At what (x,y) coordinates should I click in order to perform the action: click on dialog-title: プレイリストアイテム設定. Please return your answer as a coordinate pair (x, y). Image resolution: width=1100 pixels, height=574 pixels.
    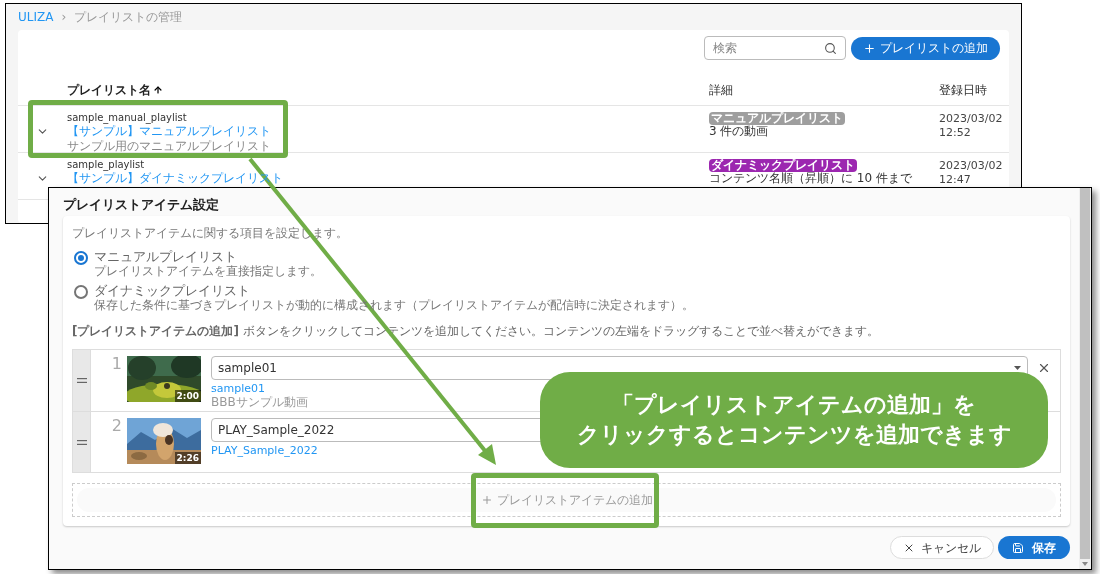
    Looking at the image, I should click on (141, 205).